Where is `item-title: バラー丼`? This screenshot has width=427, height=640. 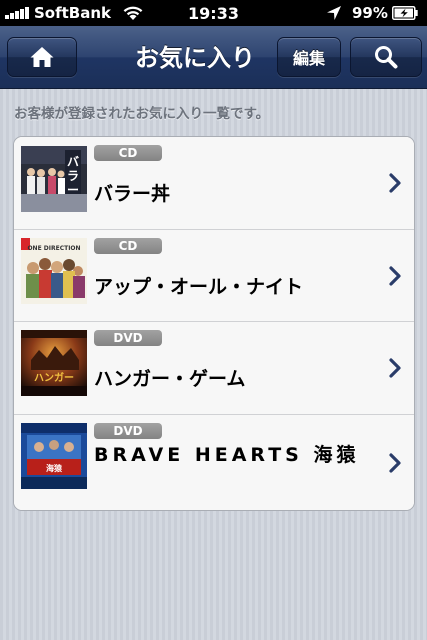
item-title: バラー丼 is located at coordinates (132, 194).